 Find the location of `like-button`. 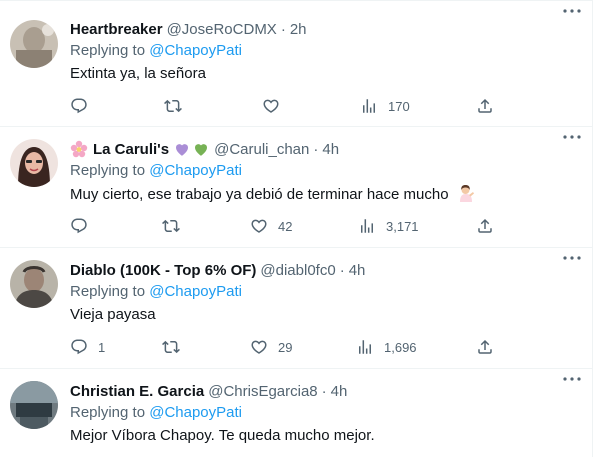

like-button is located at coordinates (276, 106).